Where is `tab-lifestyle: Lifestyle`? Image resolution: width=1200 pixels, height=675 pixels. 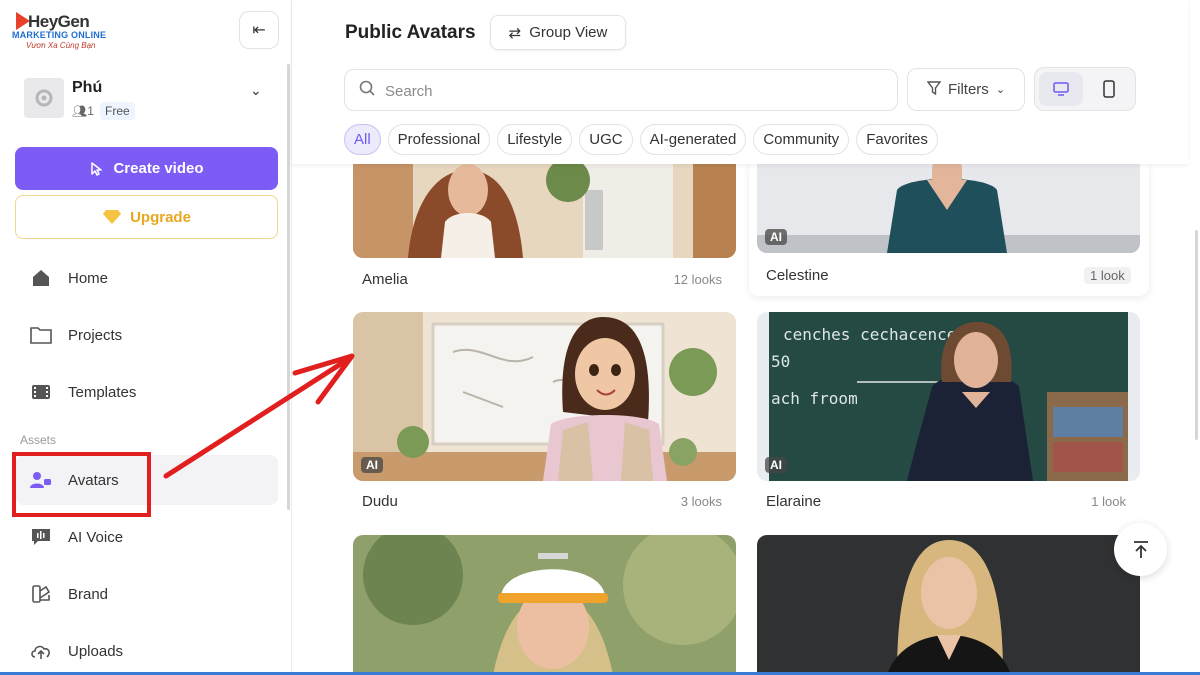
tab-lifestyle: Lifestyle is located at coordinates (535, 139).